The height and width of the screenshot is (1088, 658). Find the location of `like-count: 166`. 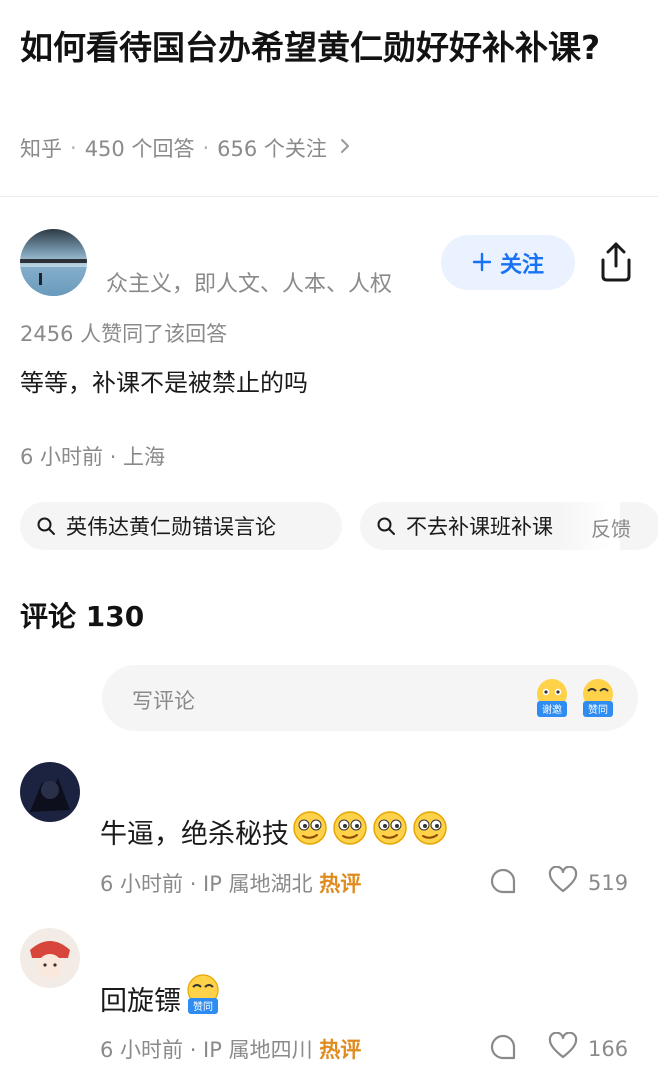

like-count: 166 is located at coordinates (608, 1048).